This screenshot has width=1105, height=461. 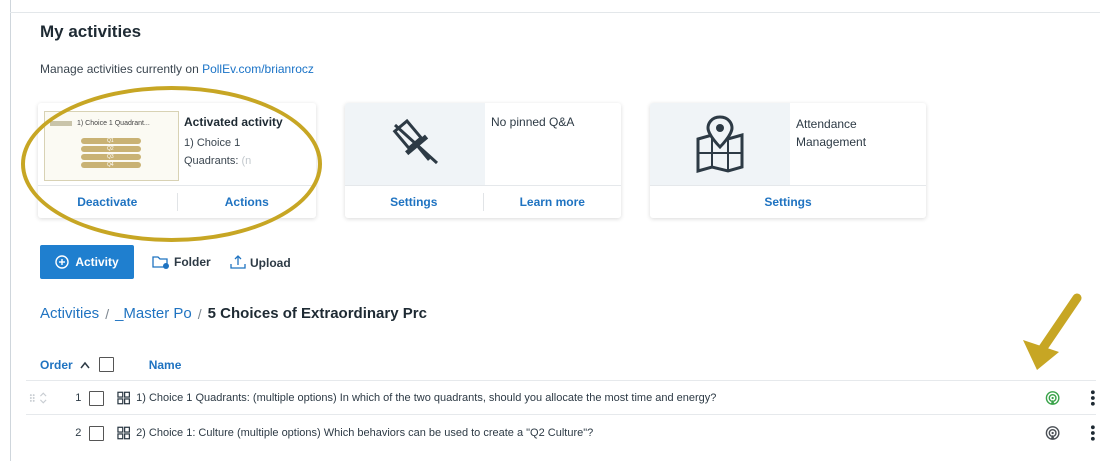 I want to click on manage-prefix: Manage activities currently on, so click(x=121, y=69).